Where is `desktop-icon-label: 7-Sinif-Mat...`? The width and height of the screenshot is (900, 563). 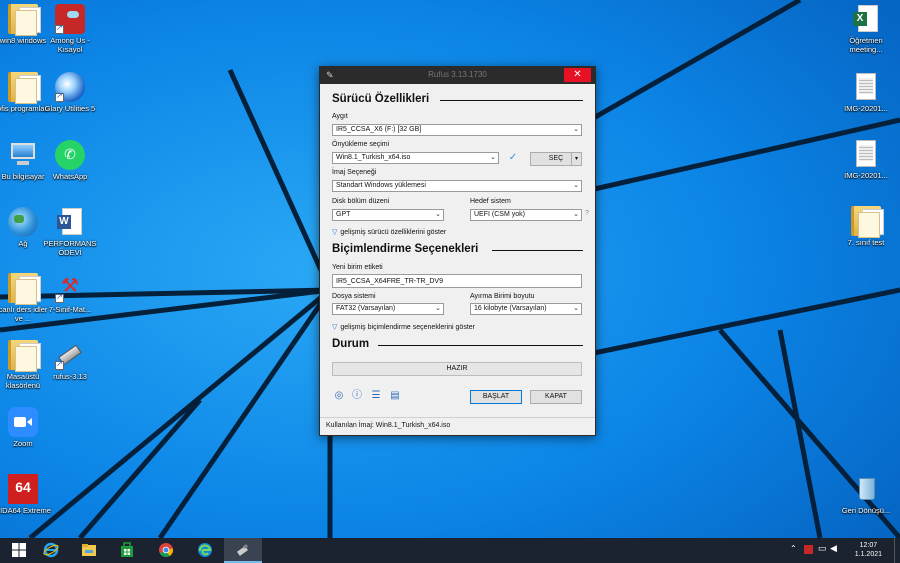 desktop-icon-label: 7-Sinif-Mat... is located at coordinates (70, 309).